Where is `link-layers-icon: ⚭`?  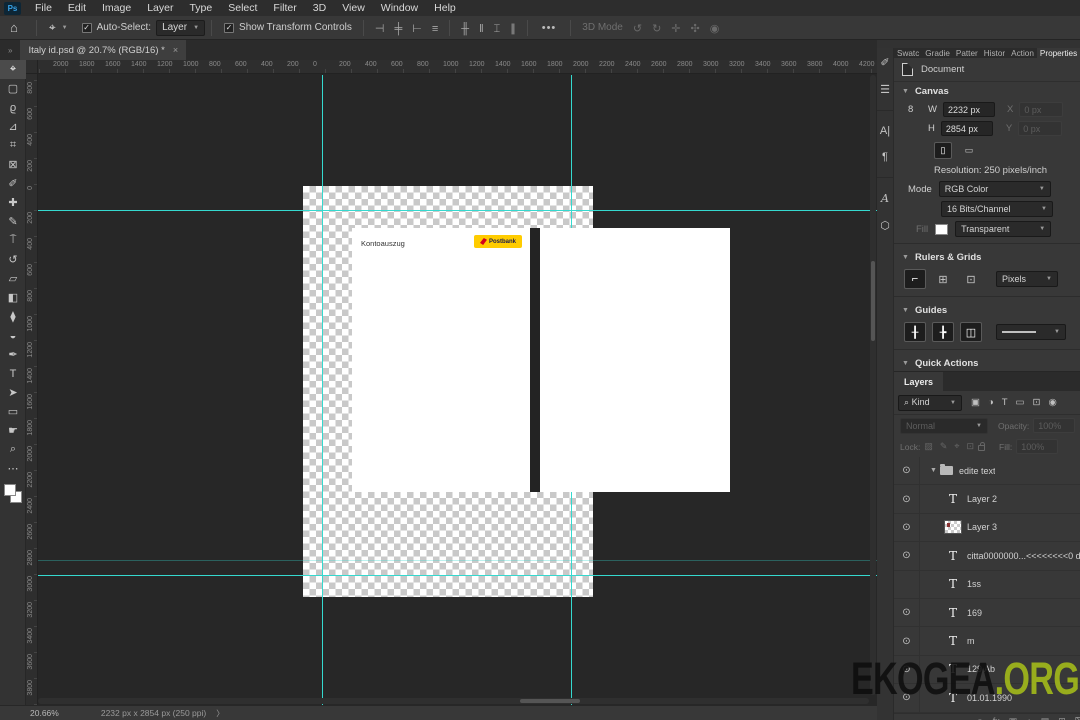
link-layers-icon: ⚭ is located at coordinates (980, 718).